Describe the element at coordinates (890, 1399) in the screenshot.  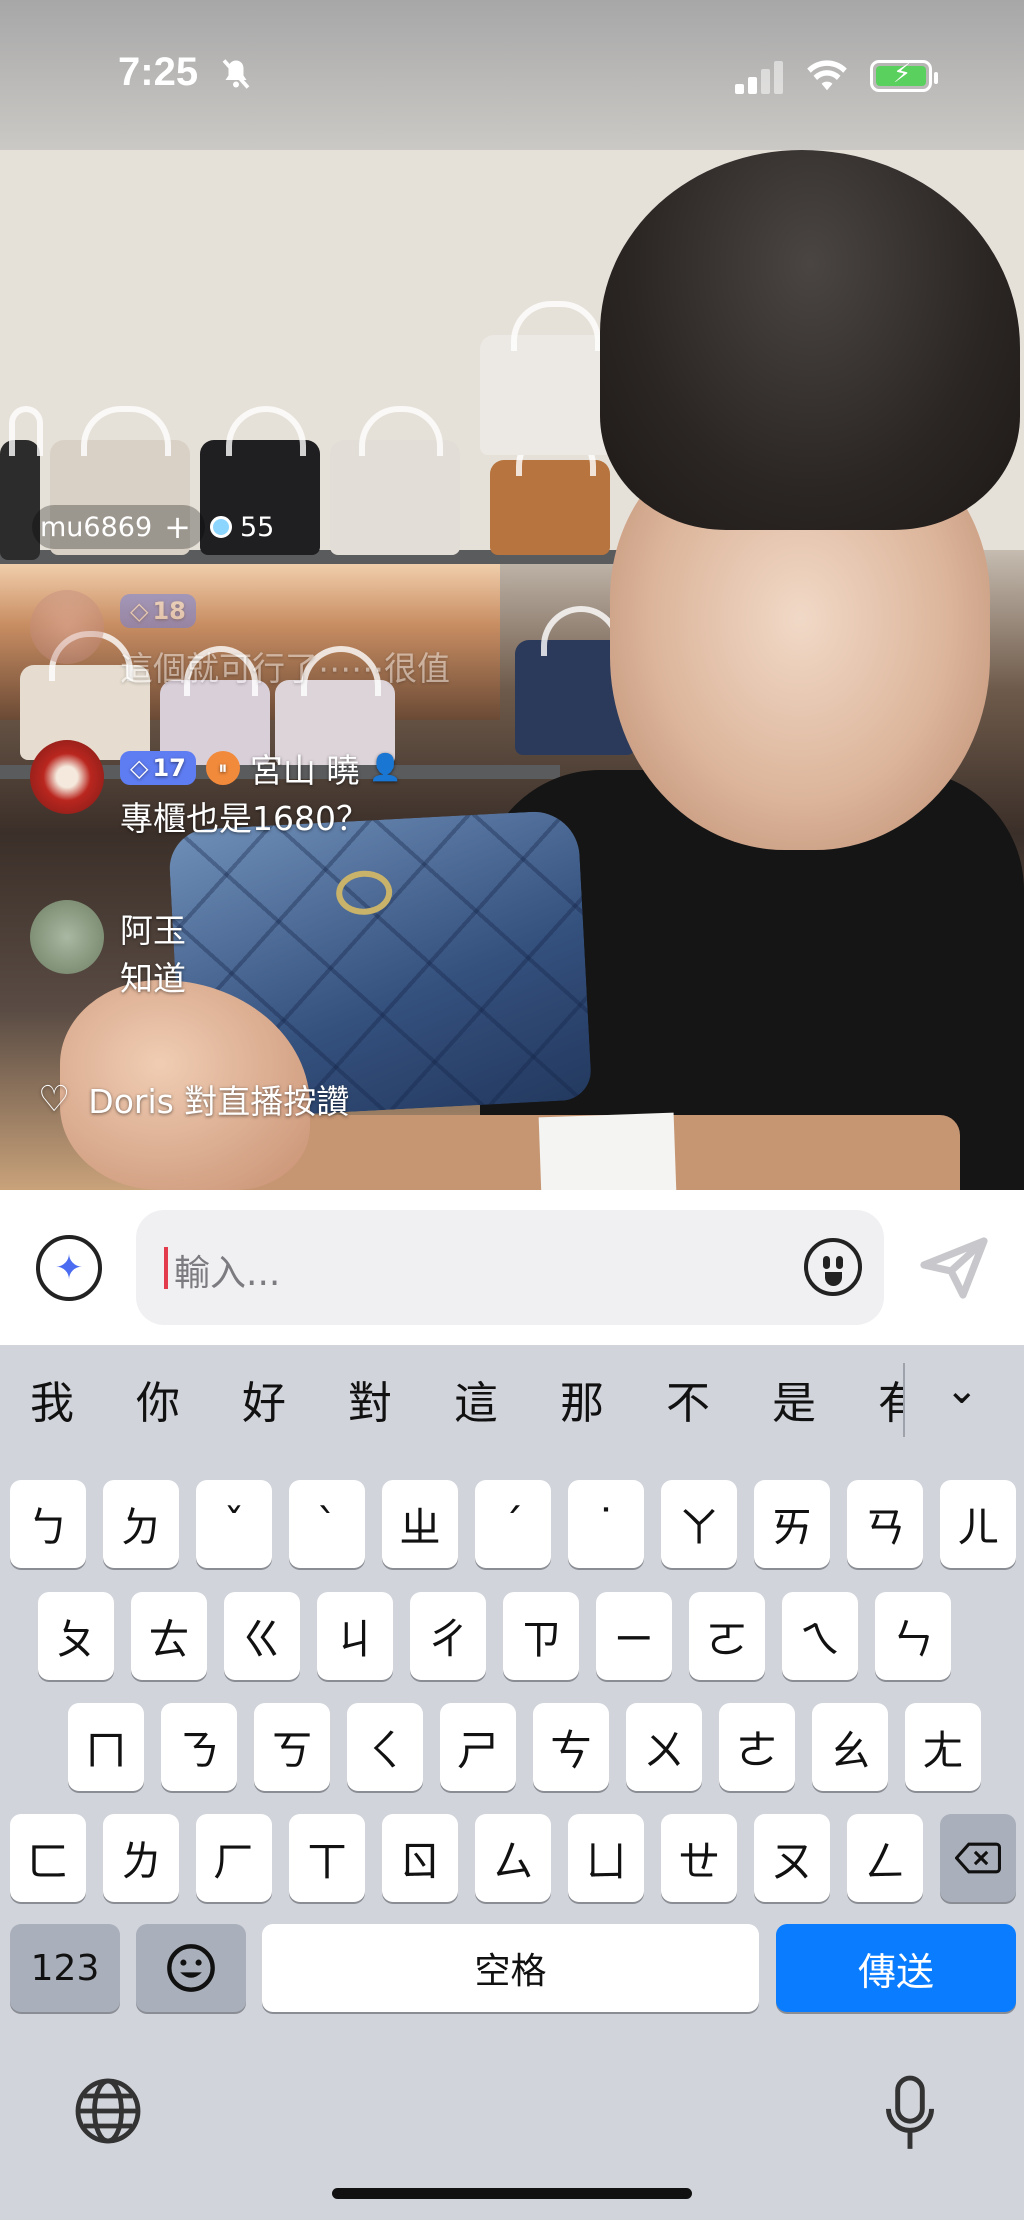
I see `candidate-word: 有` at that location.